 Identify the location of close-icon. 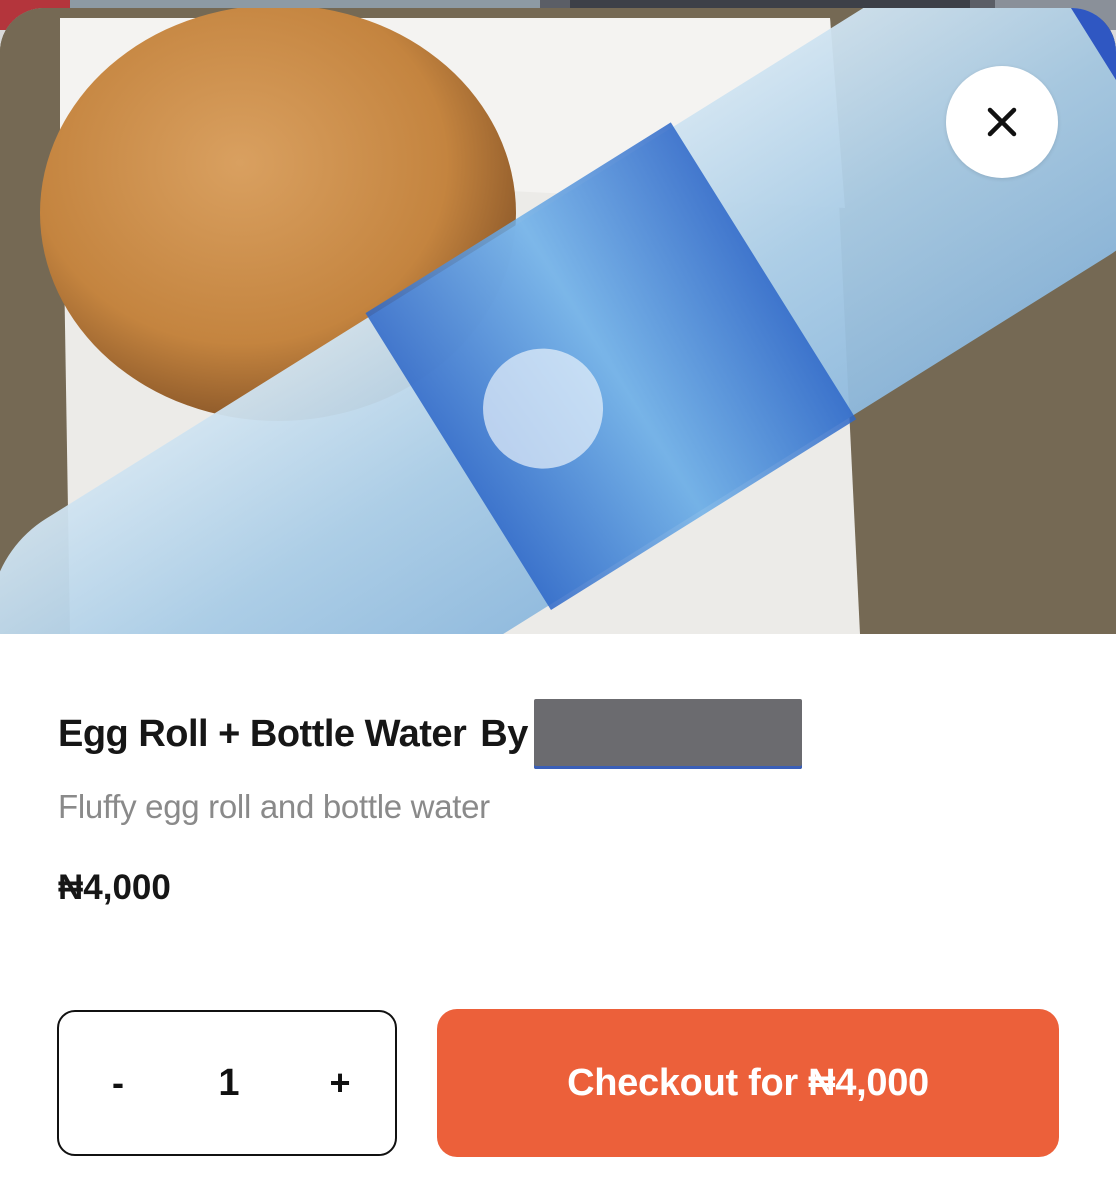
(1002, 122).